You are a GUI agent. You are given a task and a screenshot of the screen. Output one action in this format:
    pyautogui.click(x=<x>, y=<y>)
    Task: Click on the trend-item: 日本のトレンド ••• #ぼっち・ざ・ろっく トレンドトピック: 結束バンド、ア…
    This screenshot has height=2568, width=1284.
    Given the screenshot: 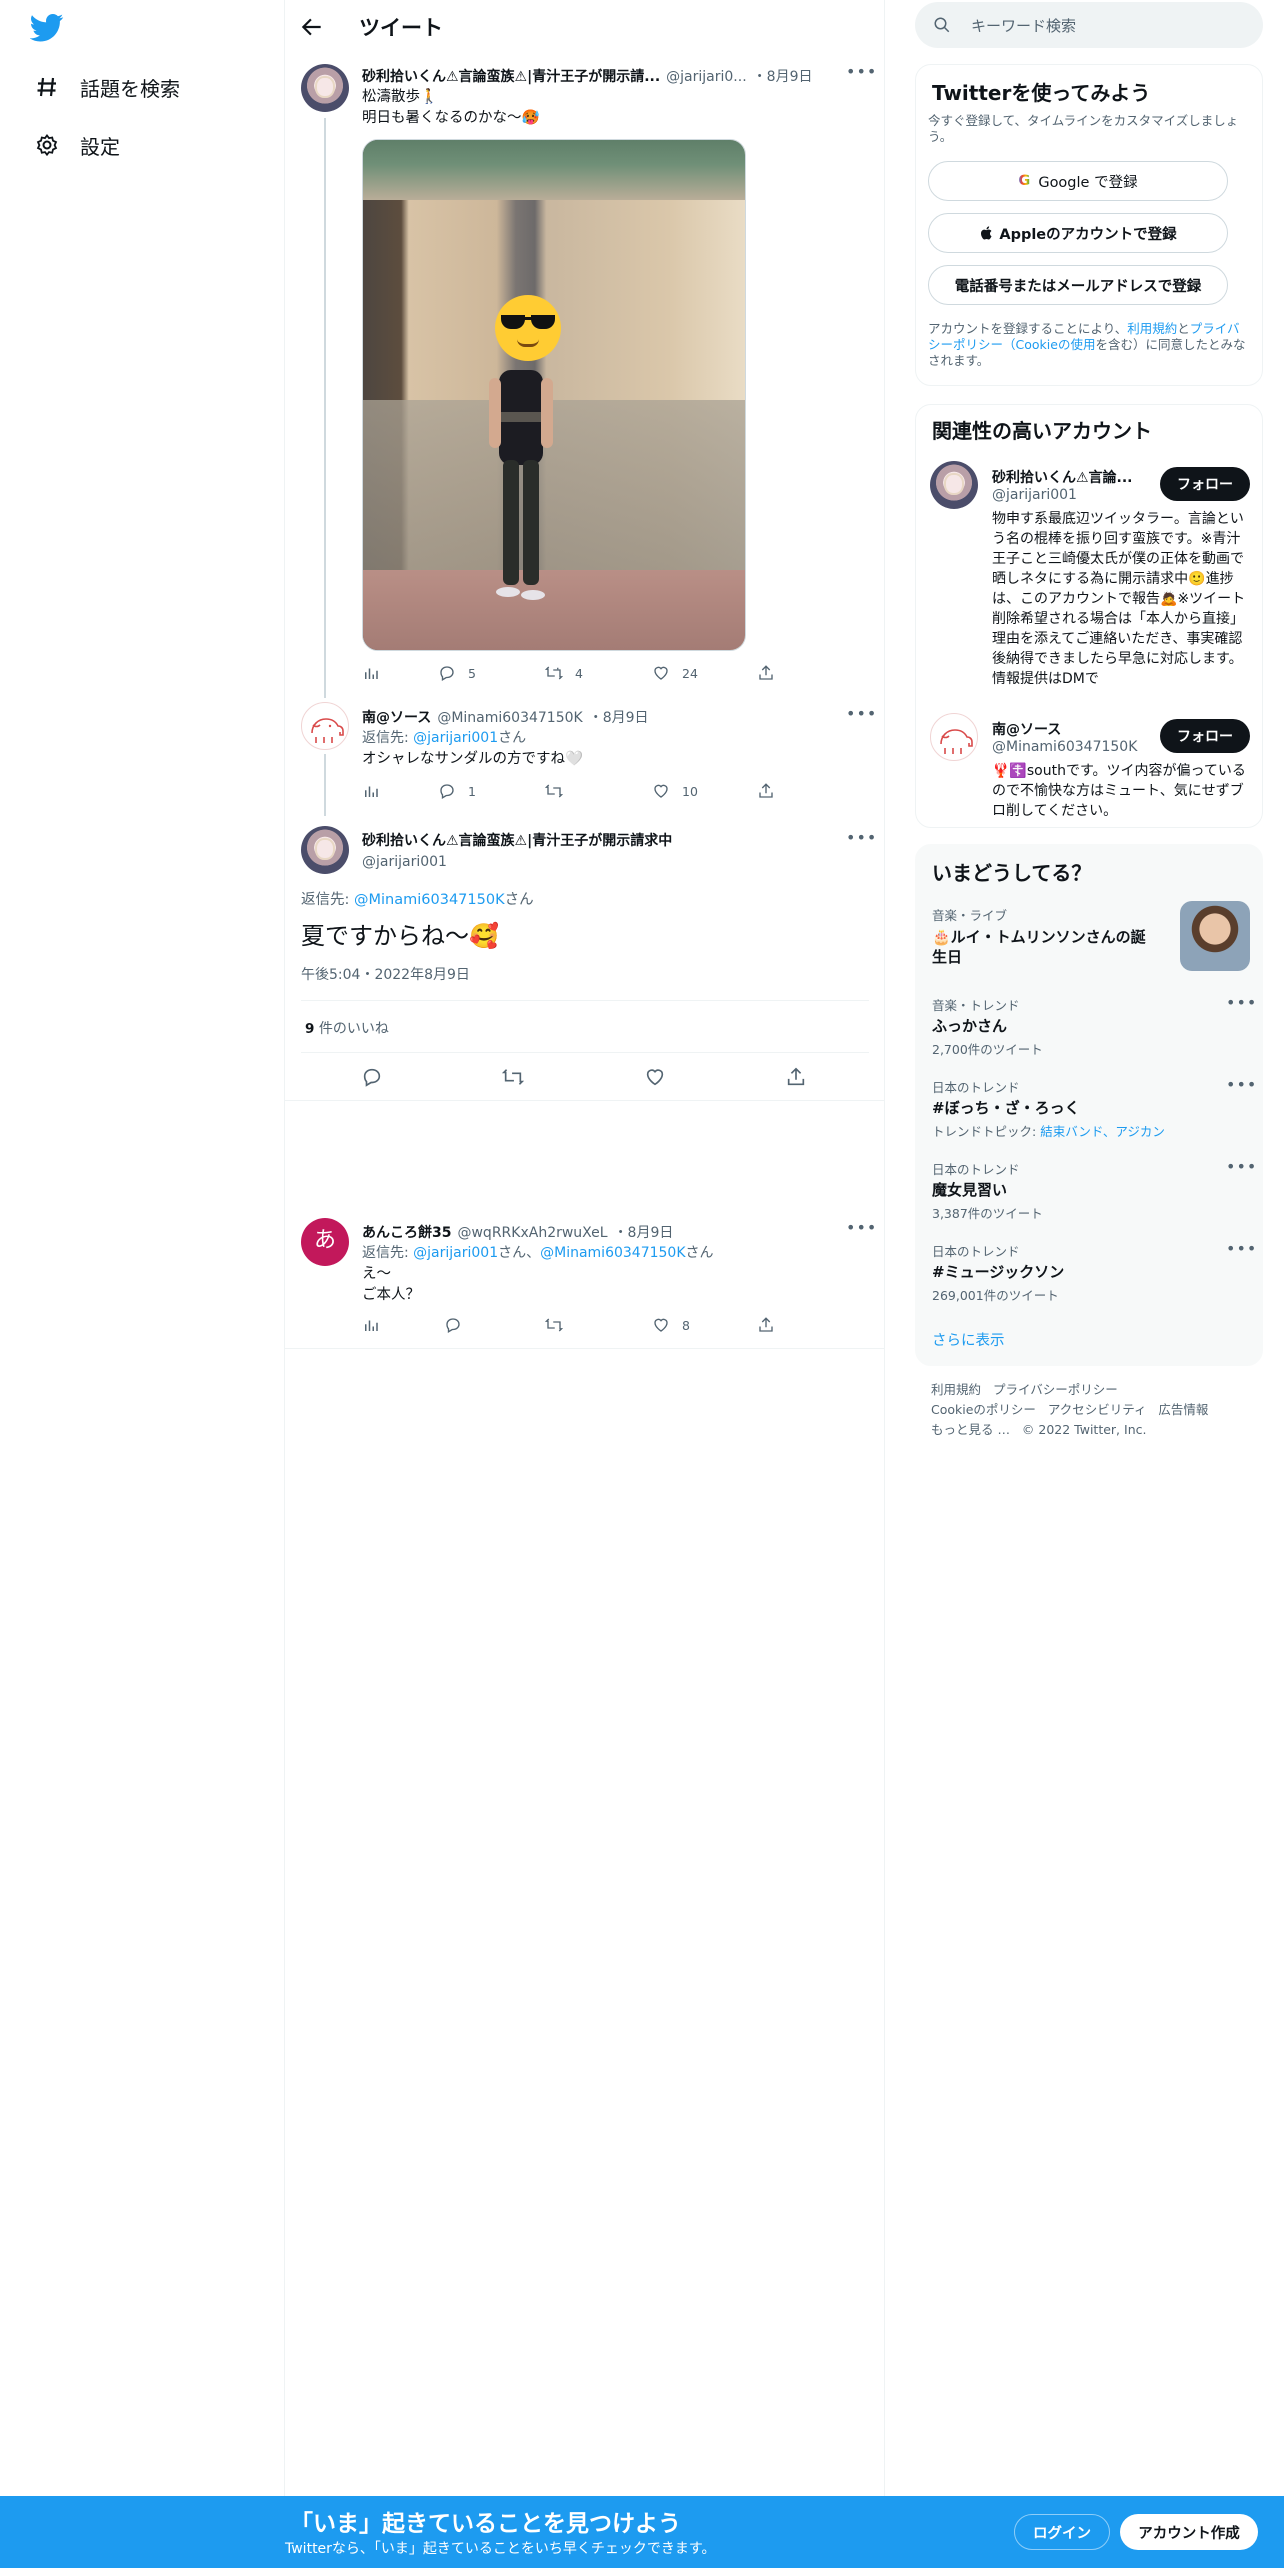 What is the action you would take?
    pyautogui.click(x=1090, y=1111)
    